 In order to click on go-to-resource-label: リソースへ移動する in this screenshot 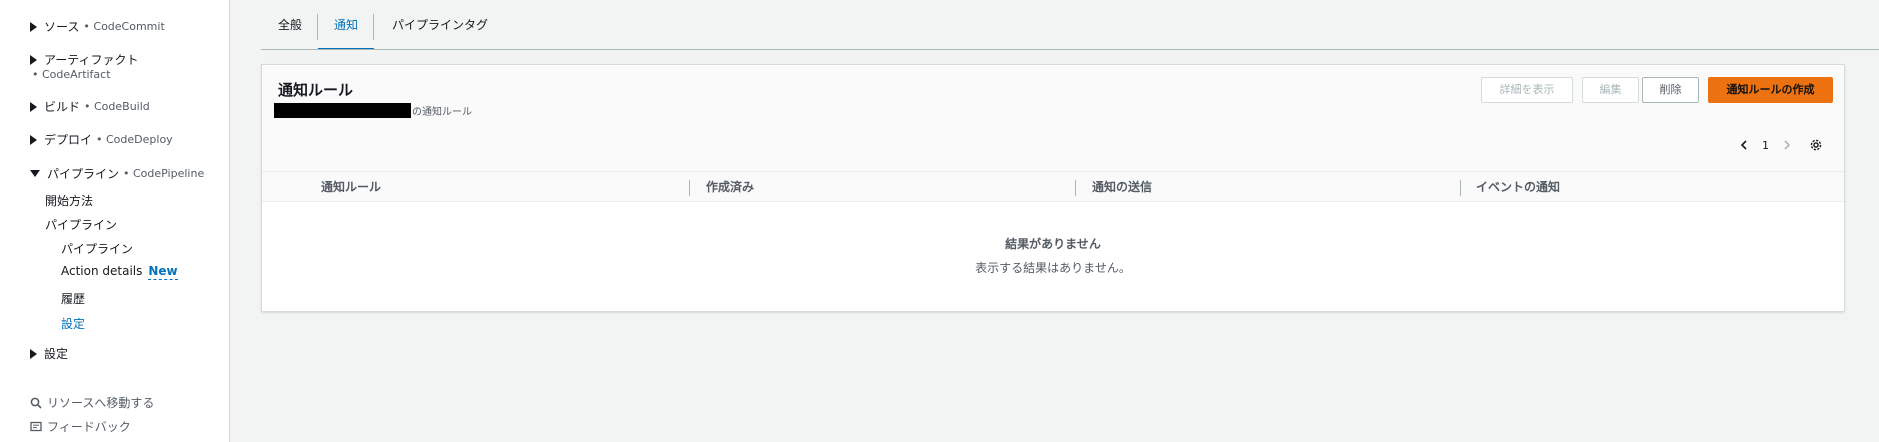, I will do `click(101, 403)`.